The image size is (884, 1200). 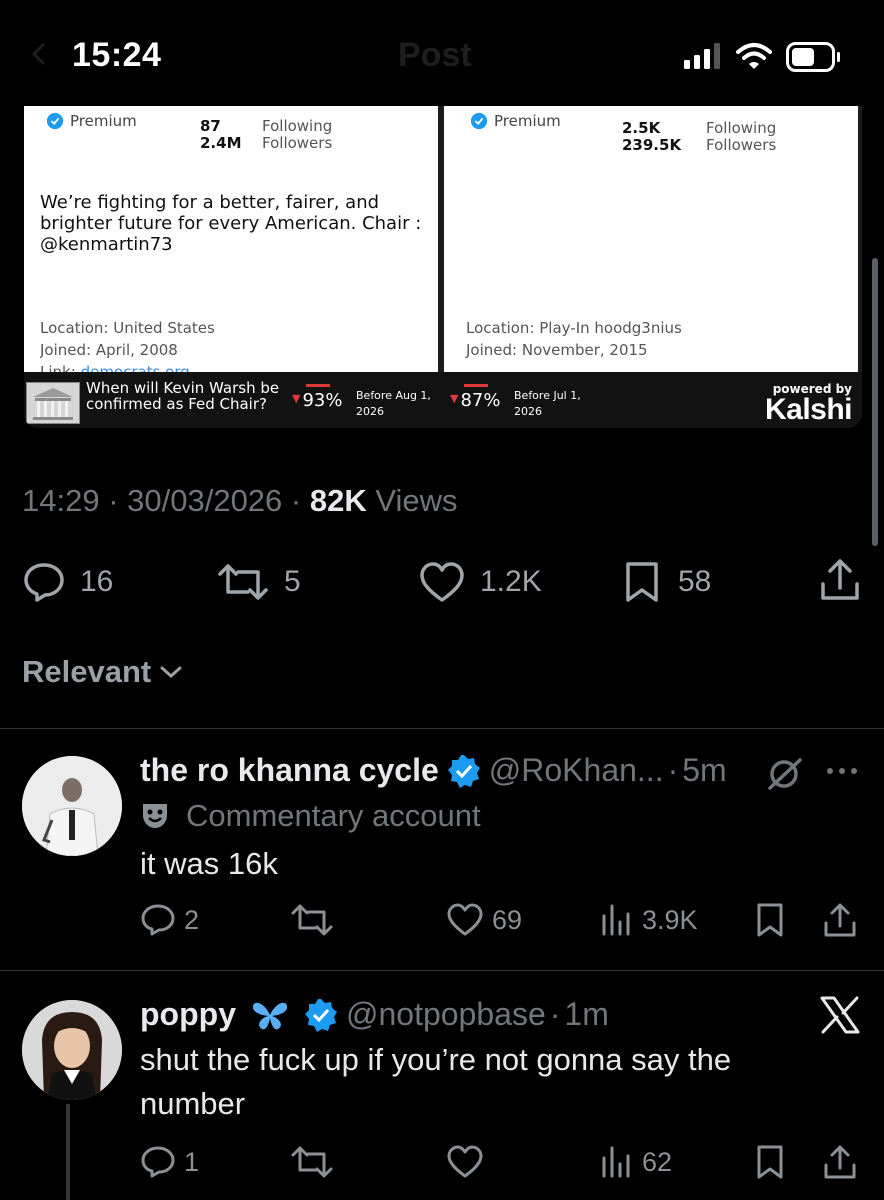 I want to click on commentary-label: Commentary account, so click(x=333, y=815).